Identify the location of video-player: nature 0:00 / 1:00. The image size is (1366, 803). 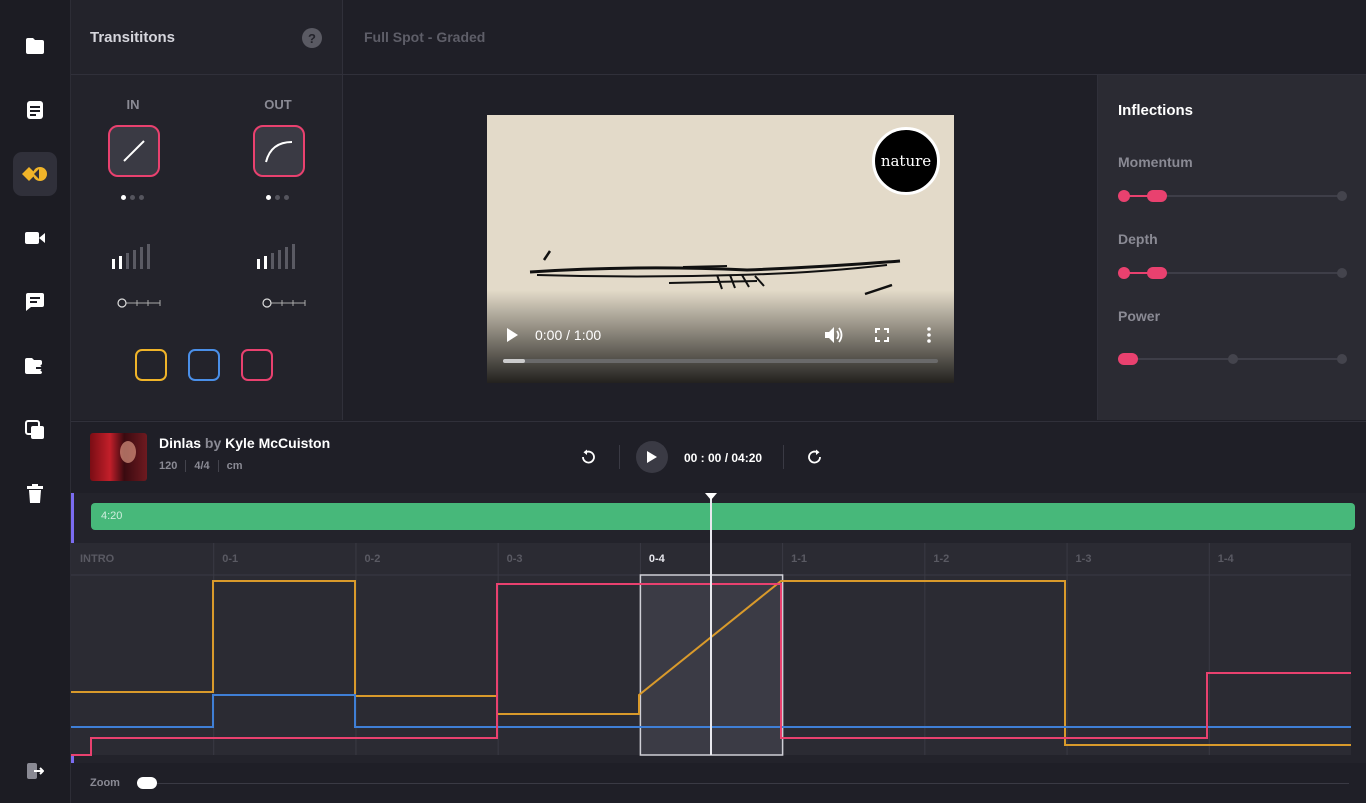
(720, 249).